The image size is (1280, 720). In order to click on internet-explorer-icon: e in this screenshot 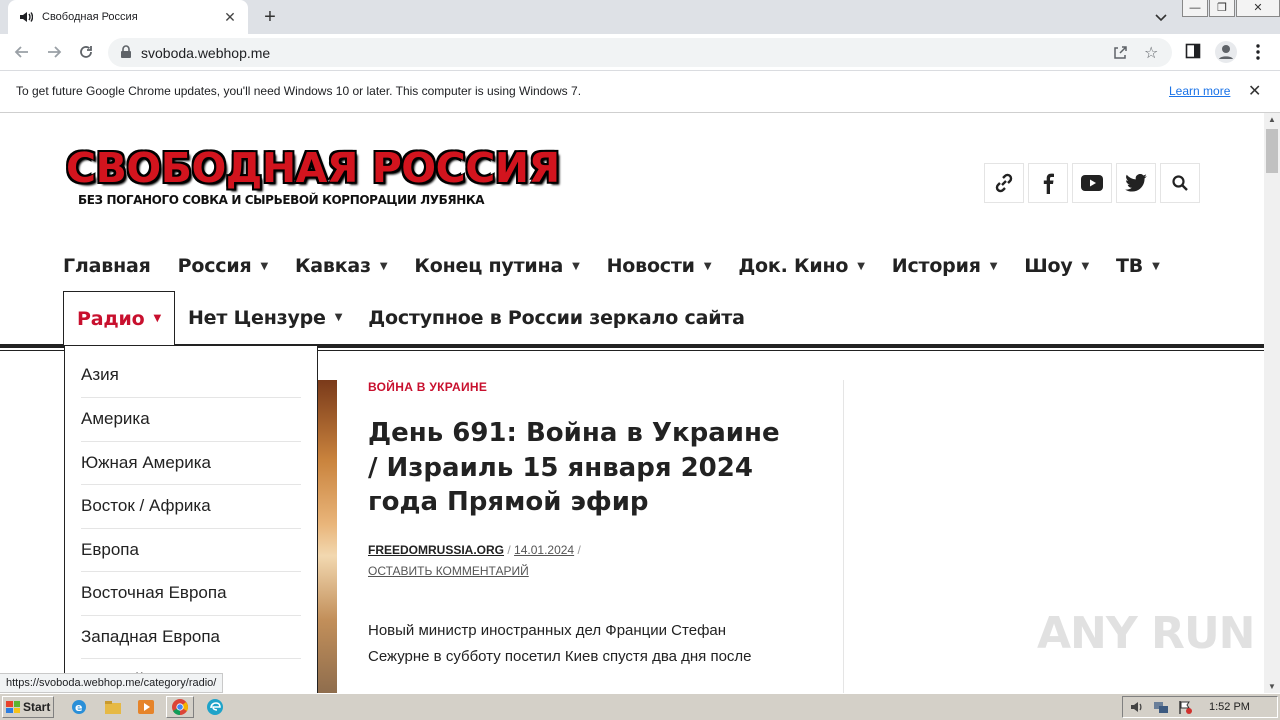, I will do `click(79, 707)`.